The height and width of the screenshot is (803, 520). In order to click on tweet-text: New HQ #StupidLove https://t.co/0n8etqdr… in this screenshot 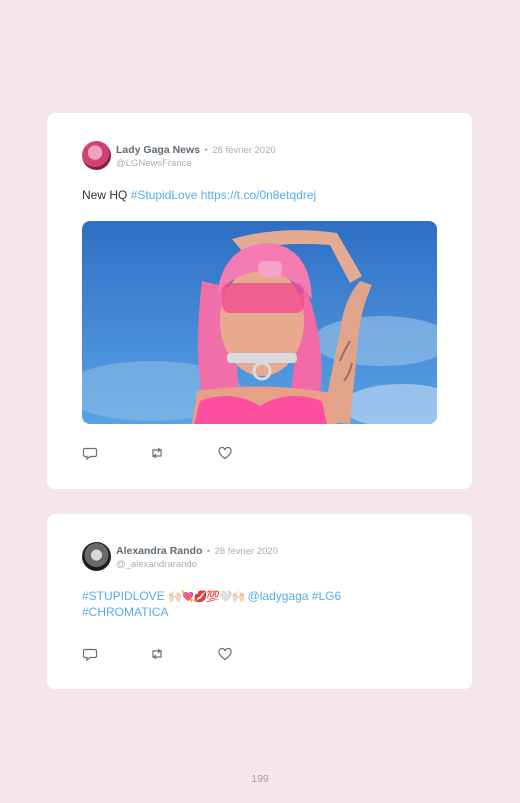, I will do `click(262, 195)`.